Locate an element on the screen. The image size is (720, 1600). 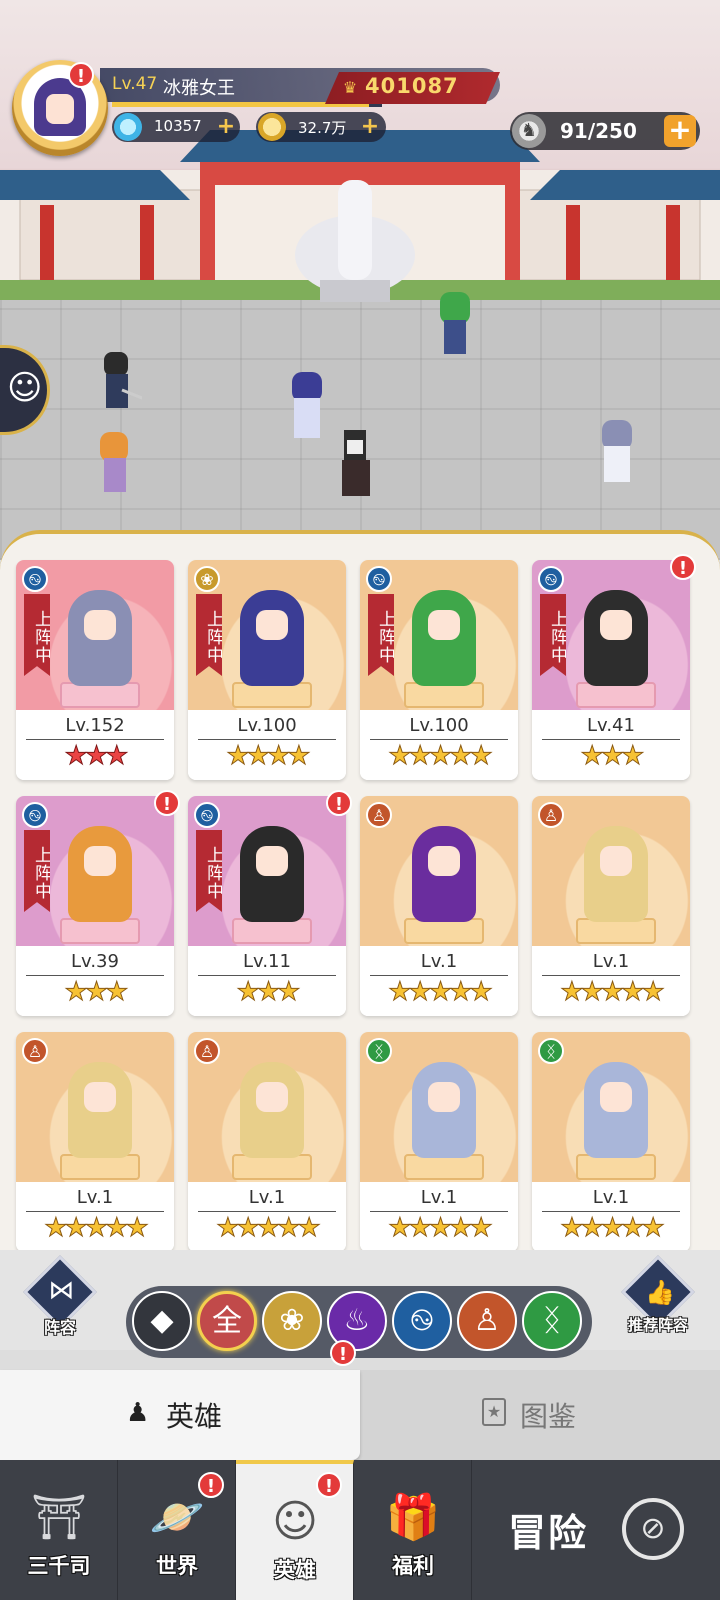
hero-silhouette-icon: ♟ is located at coordinates (138, 1413).